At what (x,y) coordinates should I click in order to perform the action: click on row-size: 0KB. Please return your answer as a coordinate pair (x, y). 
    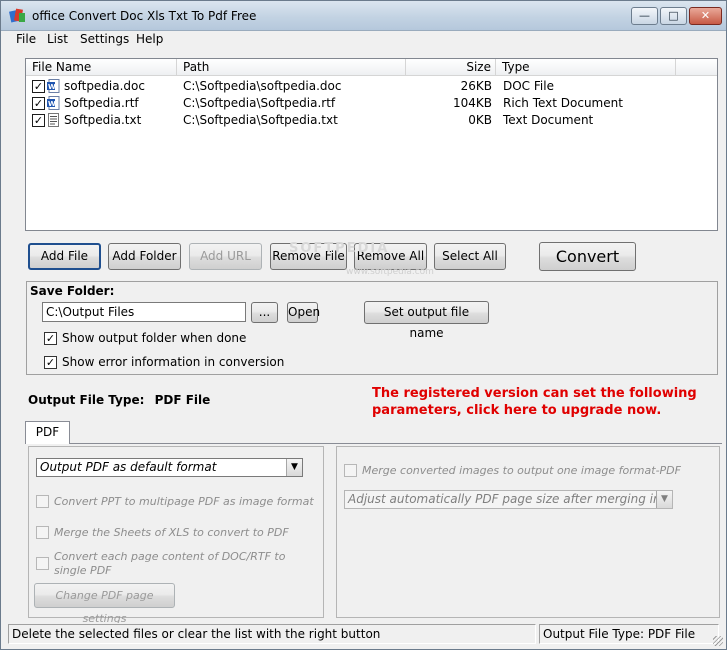
    Looking at the image, I should click on (480, 120).